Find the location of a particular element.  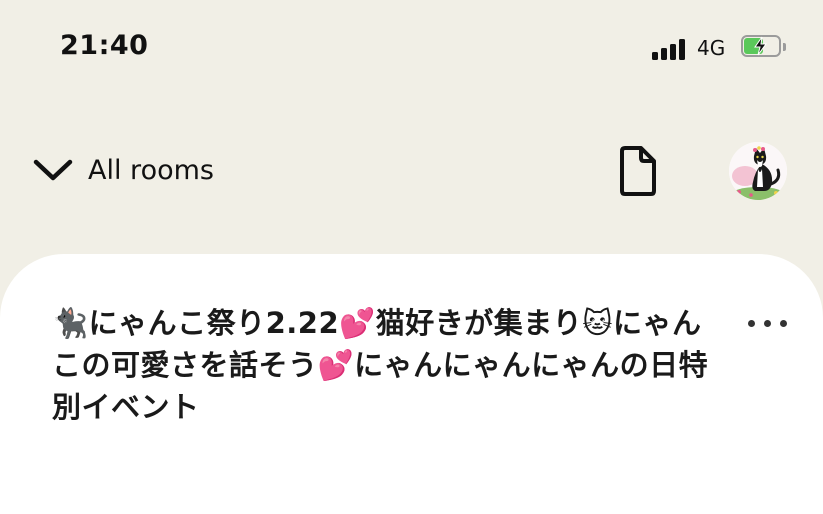

status-time: 21:40 is located at coordinates (104, 45).